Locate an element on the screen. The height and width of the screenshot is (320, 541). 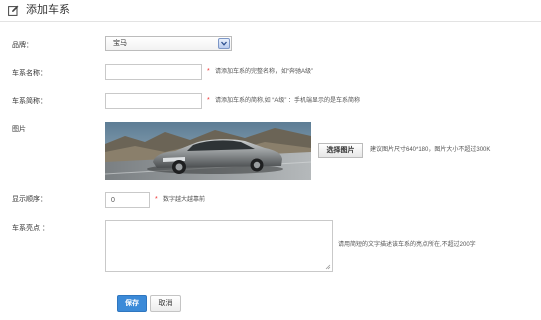
brand-select: 宝马 is located at coordinates (168, 43).